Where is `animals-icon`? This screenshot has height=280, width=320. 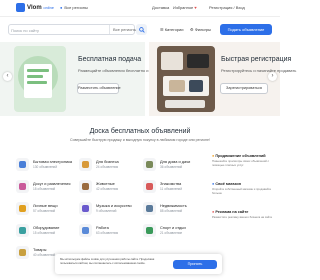 animals-icon is located at coordinates (85, 186).